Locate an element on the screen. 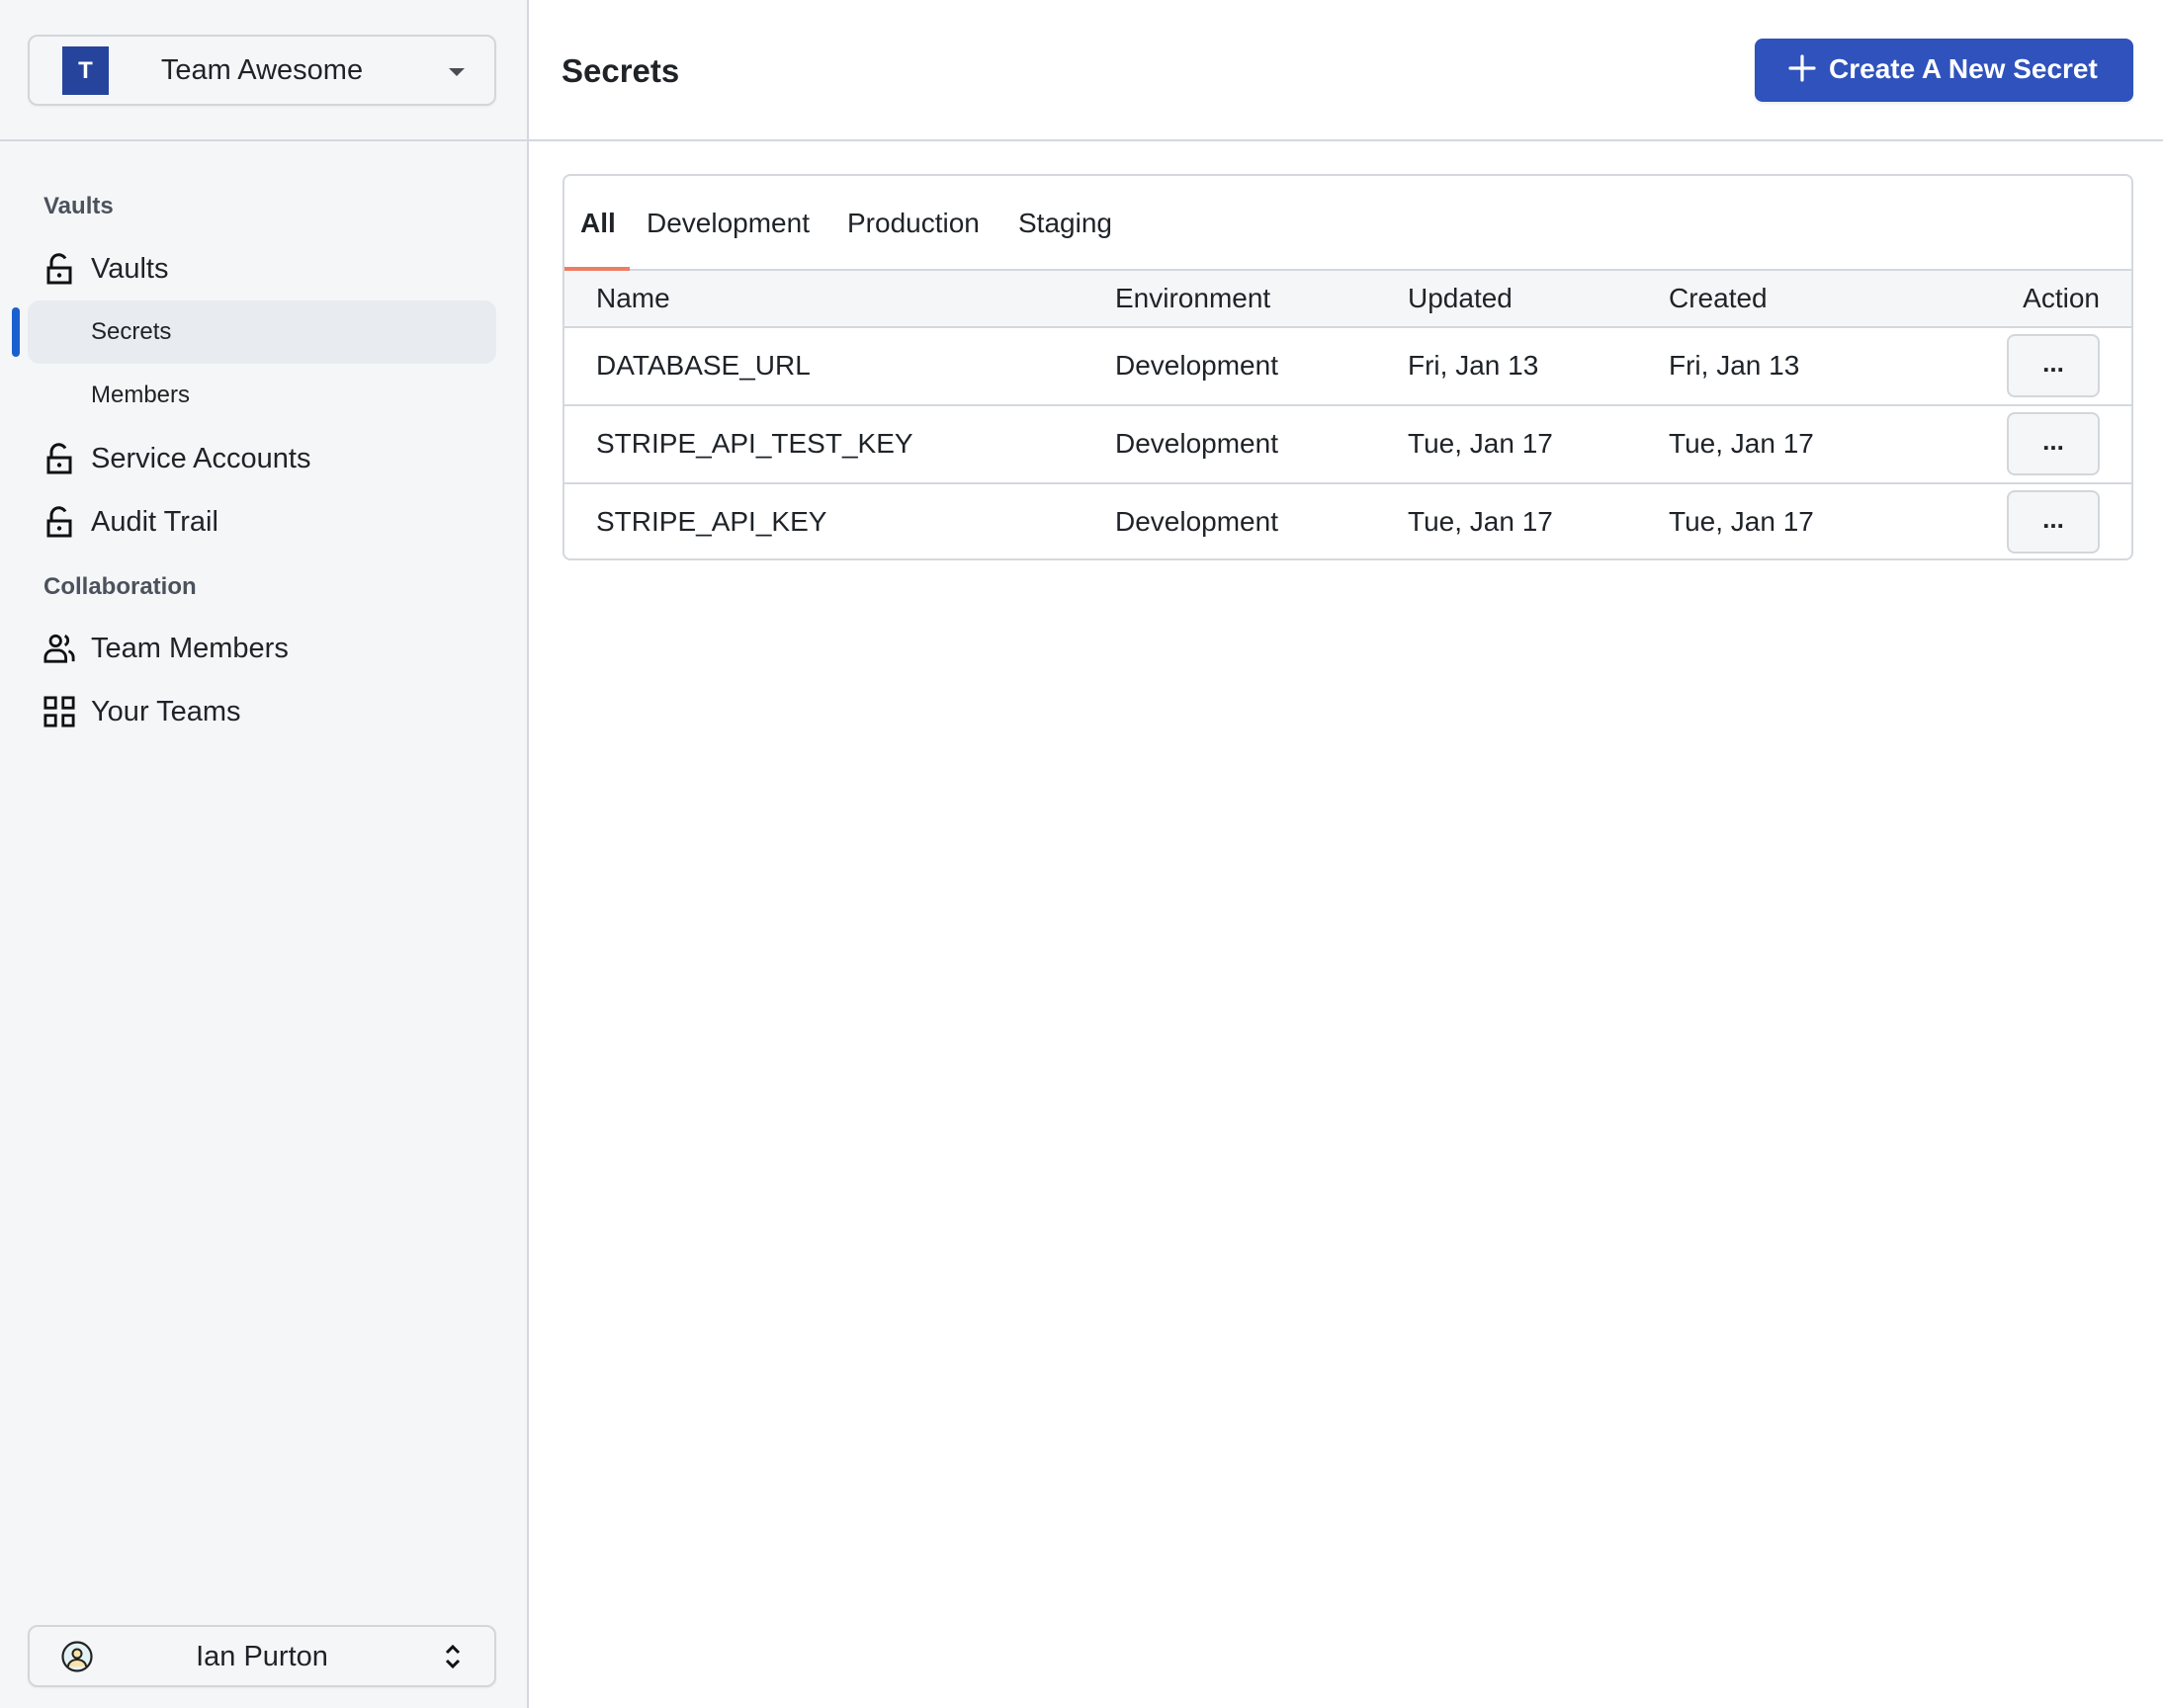 The height and width of the screenshot is (1708, 2163). sidebar-item-team-members: Team Members is located at coordinates (262, 648).